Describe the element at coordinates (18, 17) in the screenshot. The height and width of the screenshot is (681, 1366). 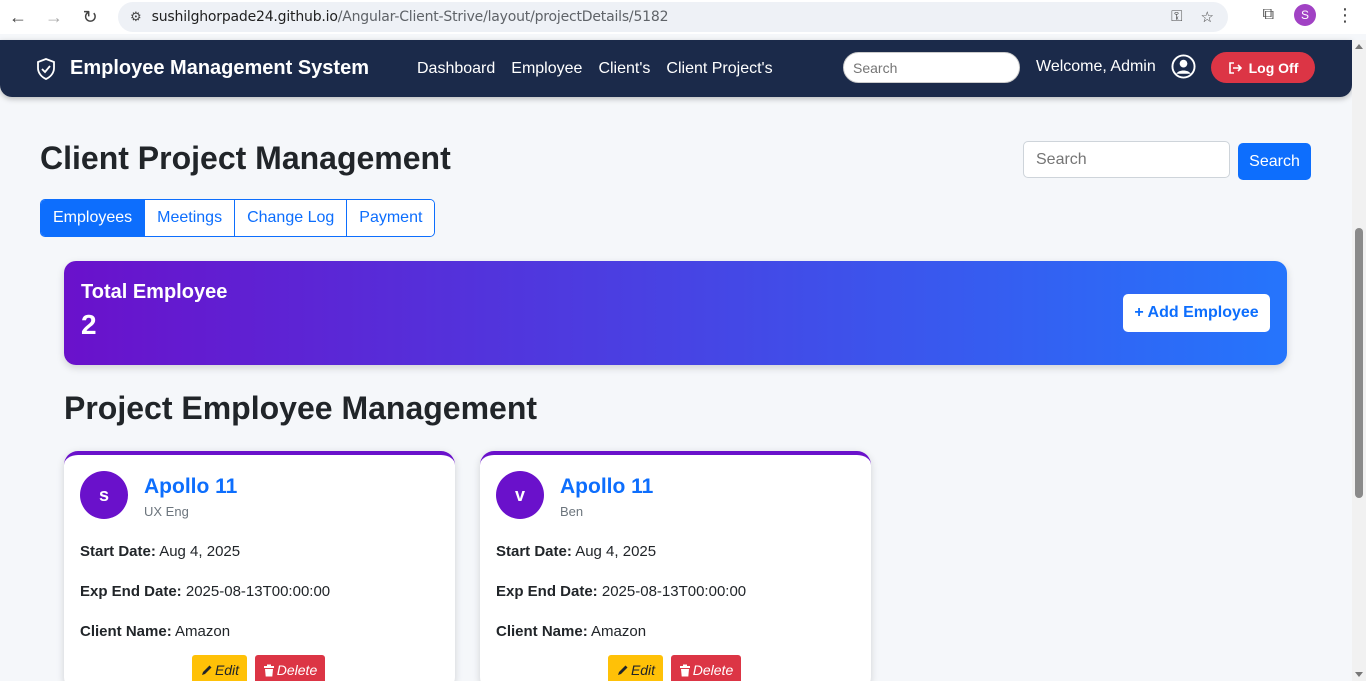
I see `back-icon: ←` at that location.